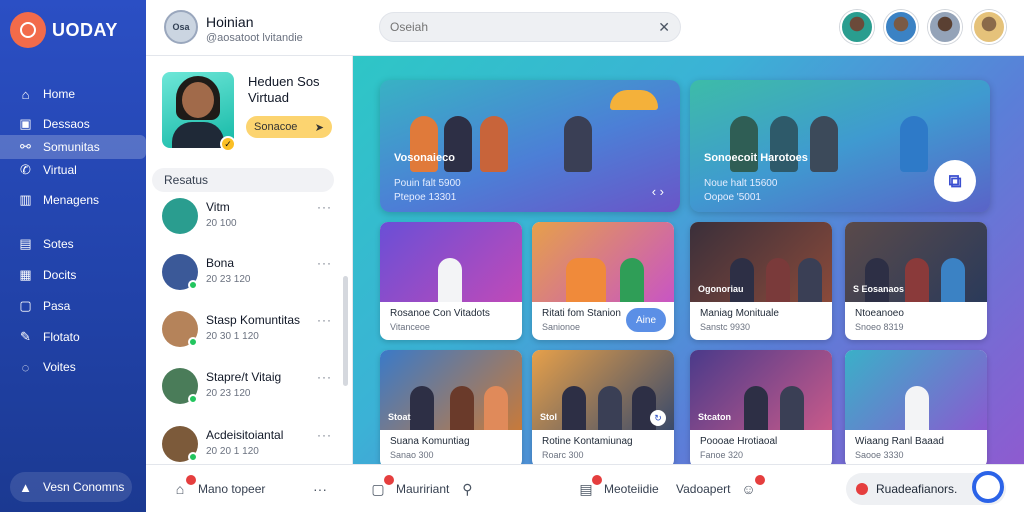  What do you see at coordinates (739, 441) in the screenshot?
I see `card-title: Poooae Hrotiaoal` at bounding box center [739, 441].